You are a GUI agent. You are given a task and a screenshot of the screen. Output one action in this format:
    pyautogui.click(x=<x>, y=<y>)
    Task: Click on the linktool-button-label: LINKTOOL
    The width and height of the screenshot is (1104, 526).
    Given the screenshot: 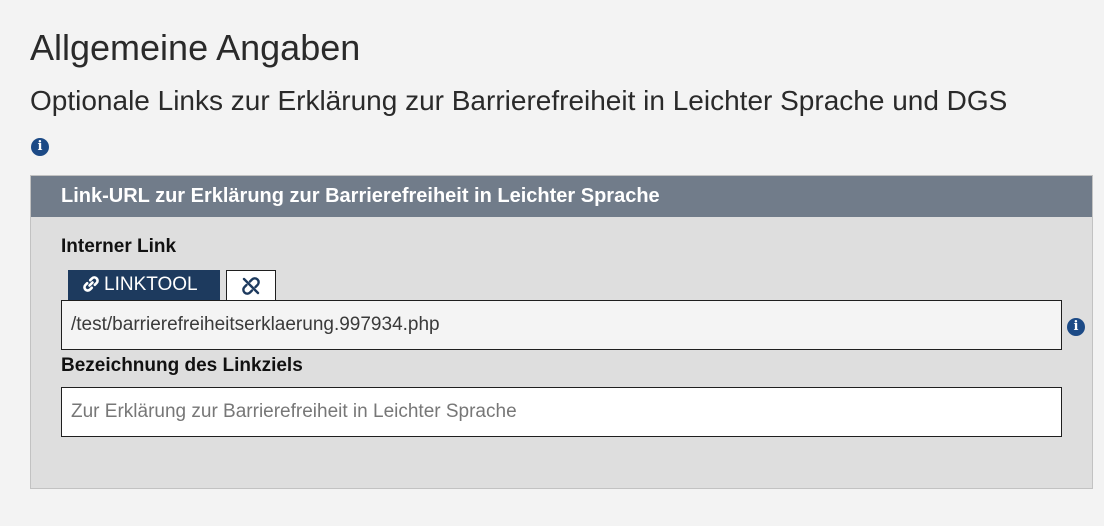 What is the action you would take?
    pyautogui.click(x=151, y=284)
    